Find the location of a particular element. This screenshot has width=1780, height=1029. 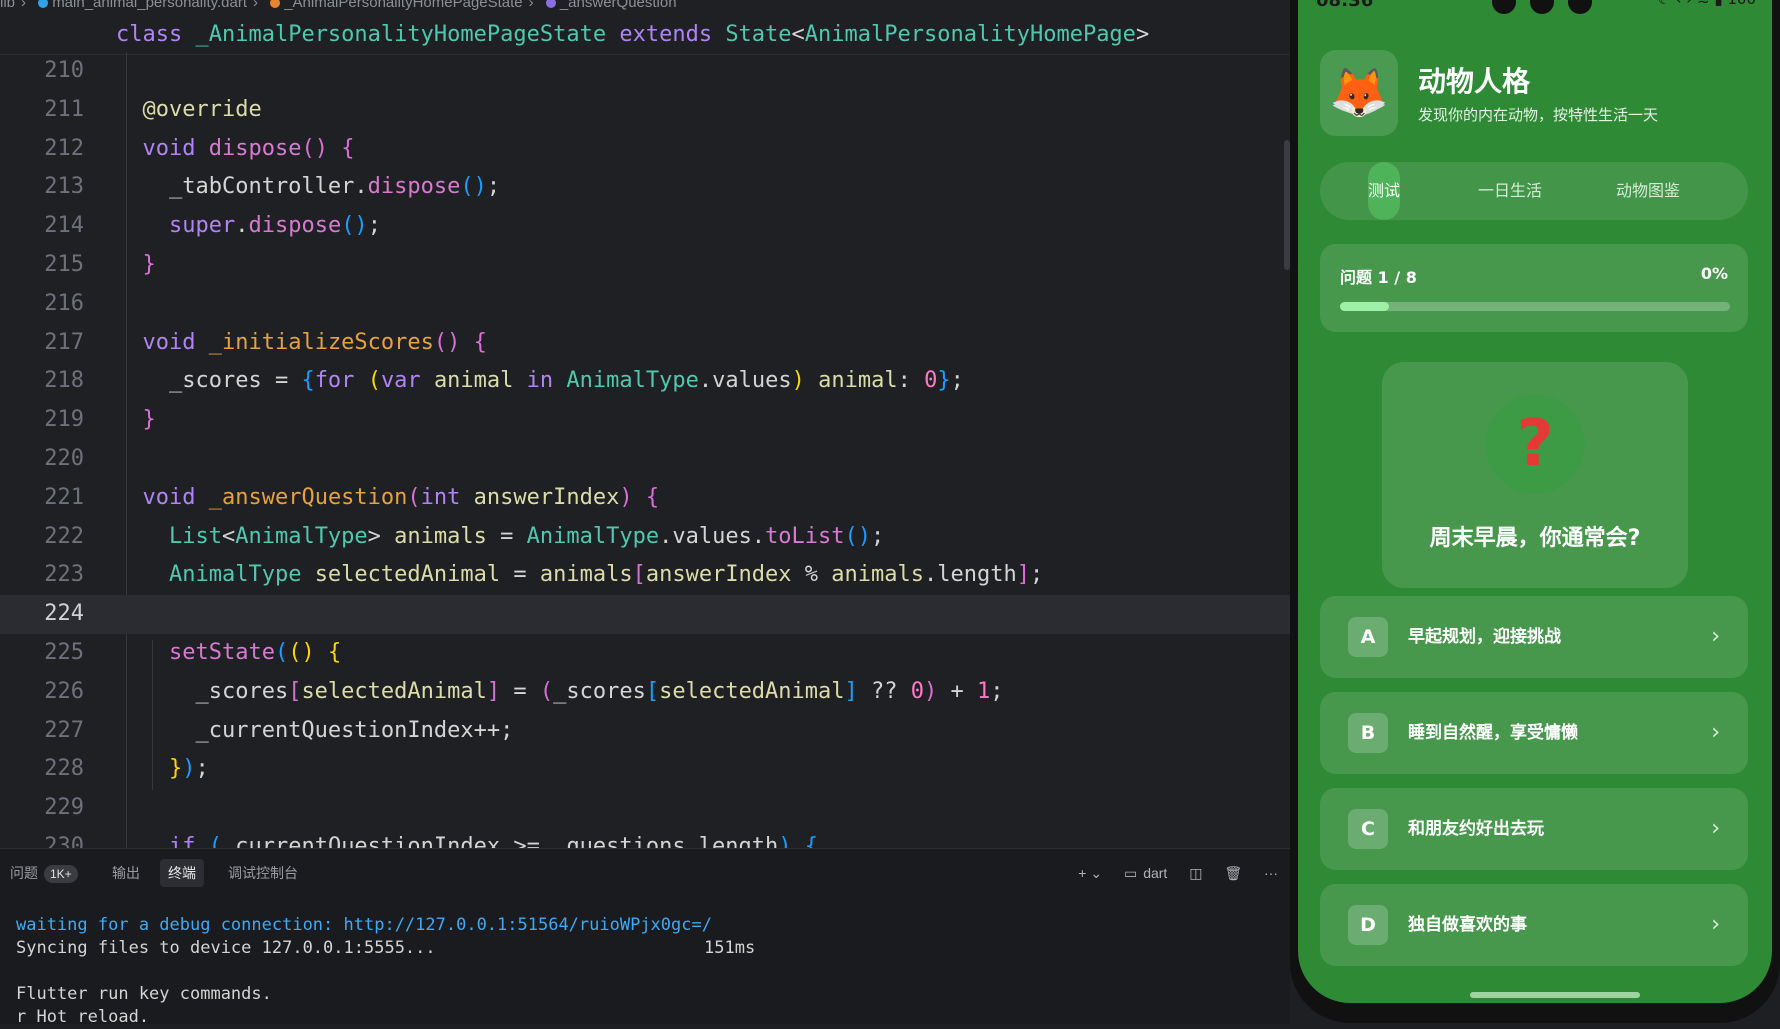

line-number: 223 is located at coordinates (64, 575).